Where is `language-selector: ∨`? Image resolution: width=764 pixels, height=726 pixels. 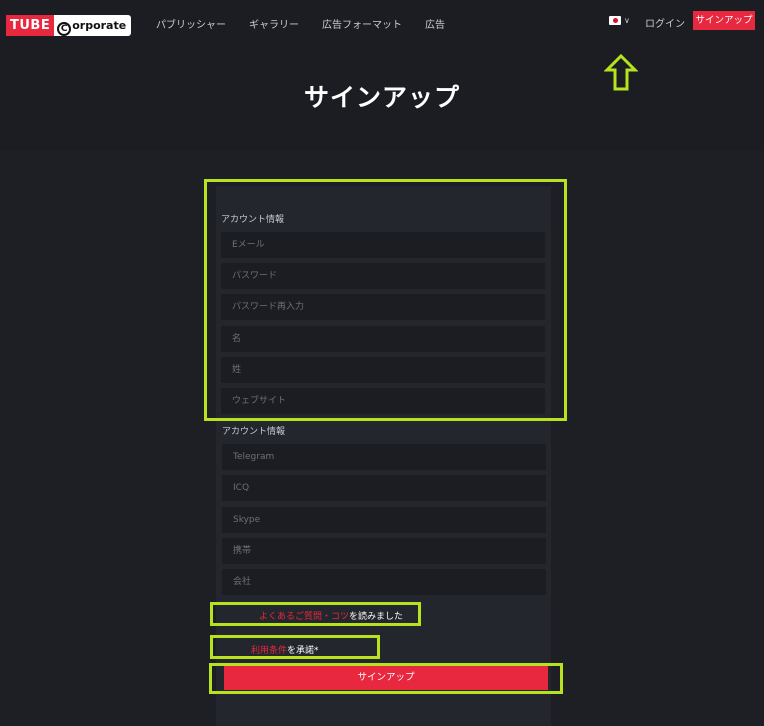
language-selector: ∨ is located at coordinates (619, 20).